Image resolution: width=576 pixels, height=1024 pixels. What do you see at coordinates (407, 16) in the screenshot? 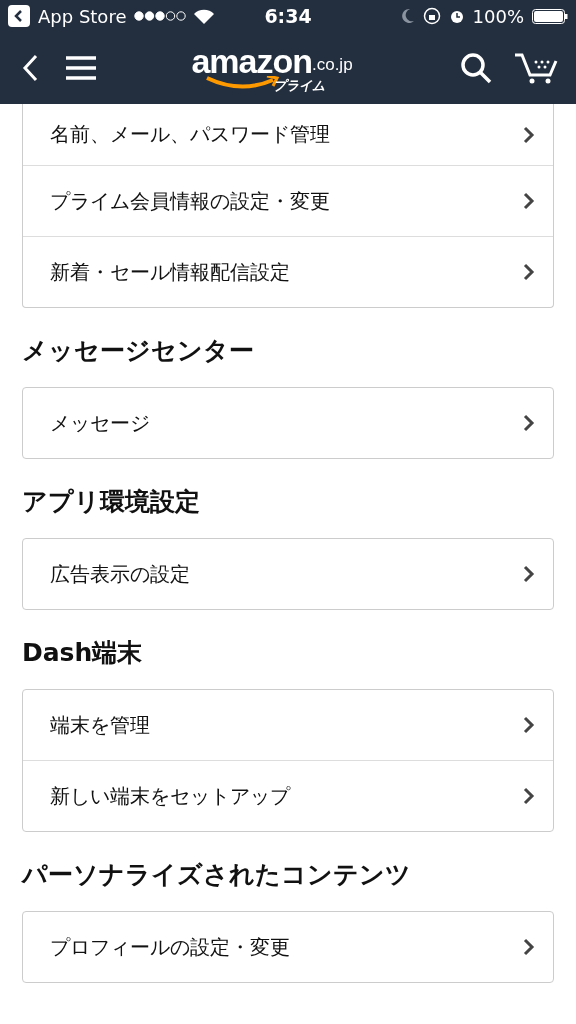
I see `moon-icon` at bounding box center [407, 16].